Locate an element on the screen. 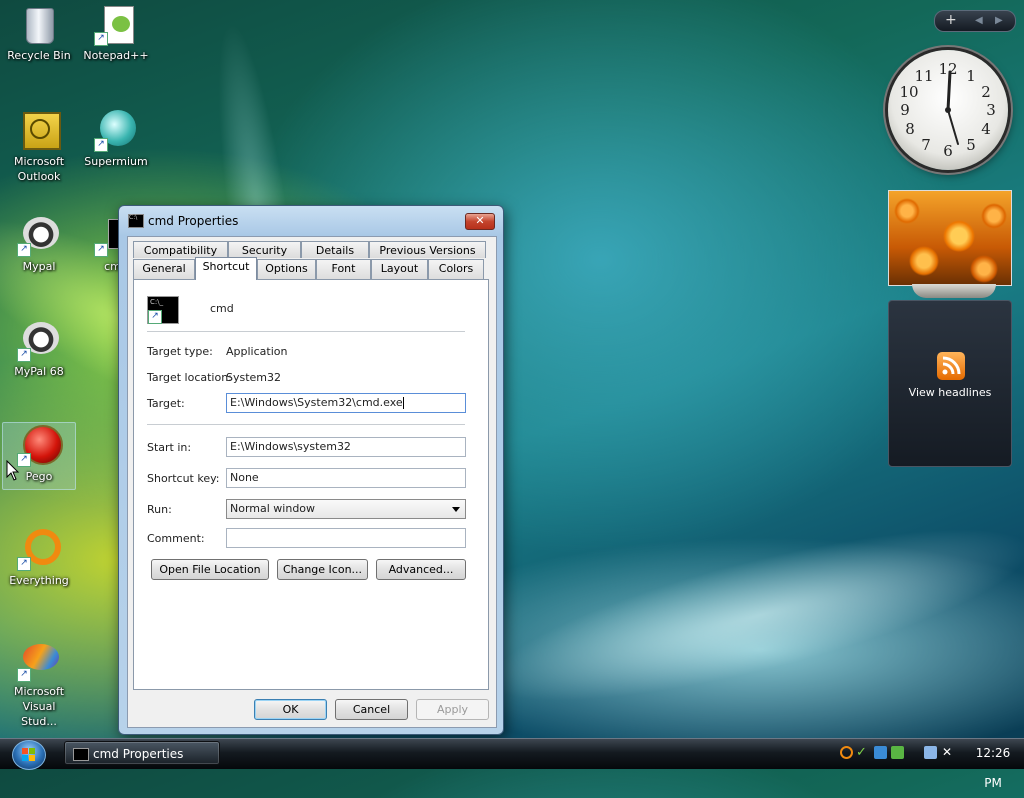 The image size is (1024, 798). desktop-icon-mypal68: ↗ MyPal 68 is located at coordinates (39, 348).